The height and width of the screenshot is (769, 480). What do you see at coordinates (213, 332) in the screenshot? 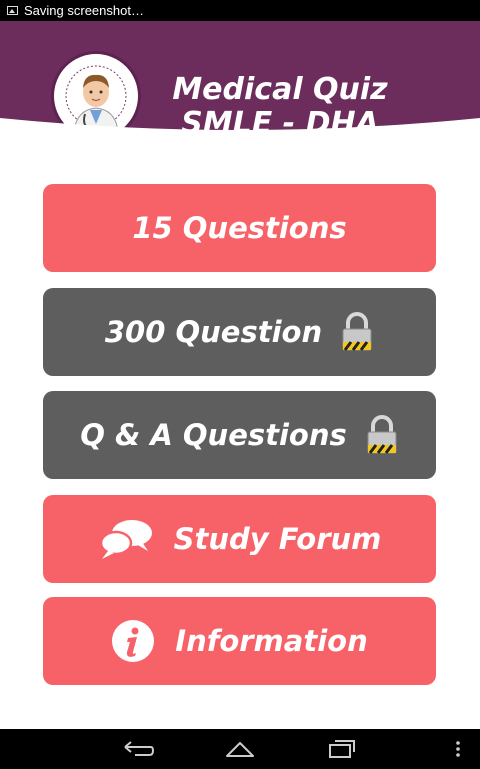
I see `button-label: 300 Question` at bounding box center [213, 332].